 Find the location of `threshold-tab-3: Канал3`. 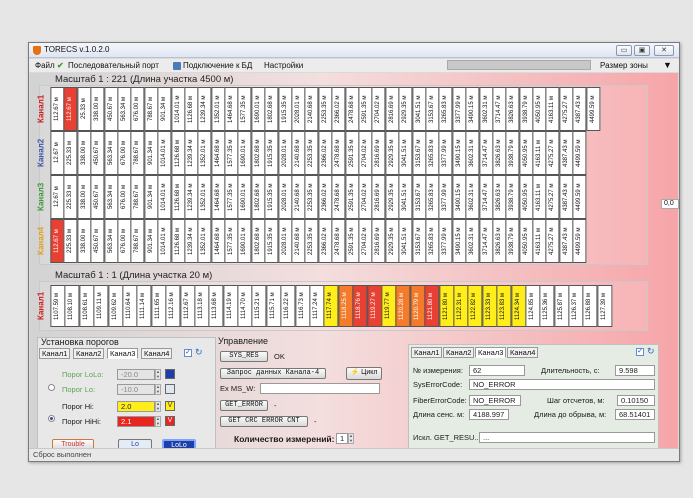

threshold-tab-3: Канал3 is located at coordinates (123, 353).